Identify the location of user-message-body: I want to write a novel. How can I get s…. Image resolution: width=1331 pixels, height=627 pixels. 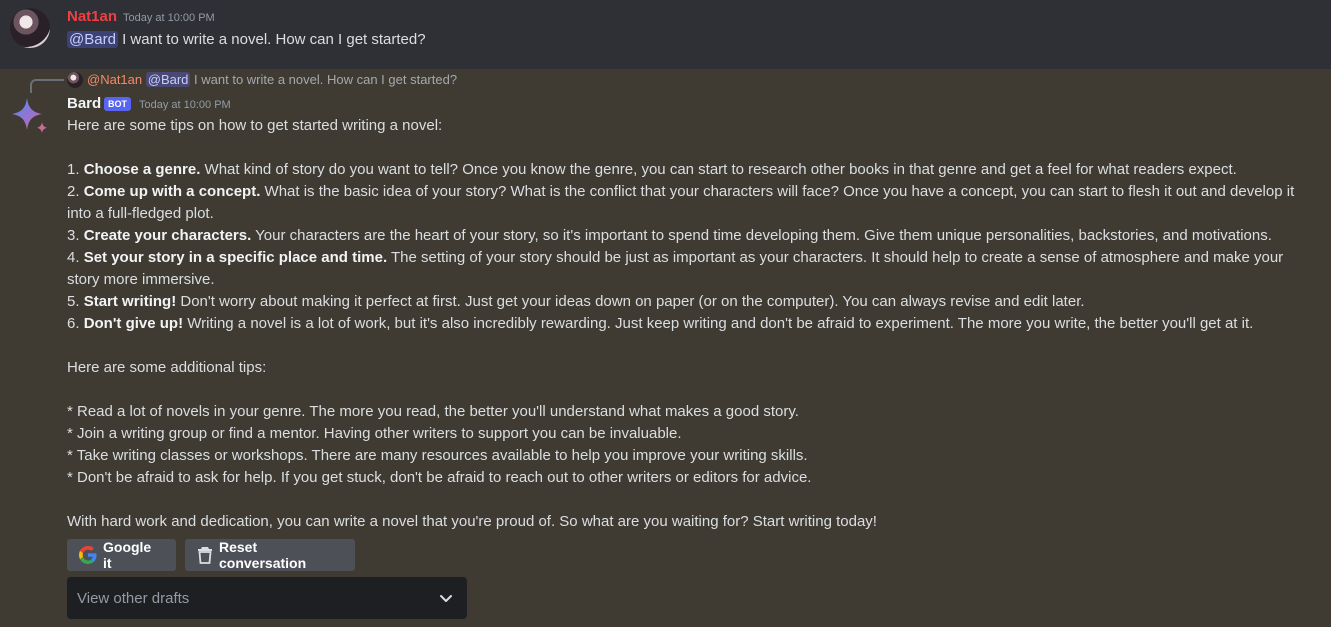
(271, 39).